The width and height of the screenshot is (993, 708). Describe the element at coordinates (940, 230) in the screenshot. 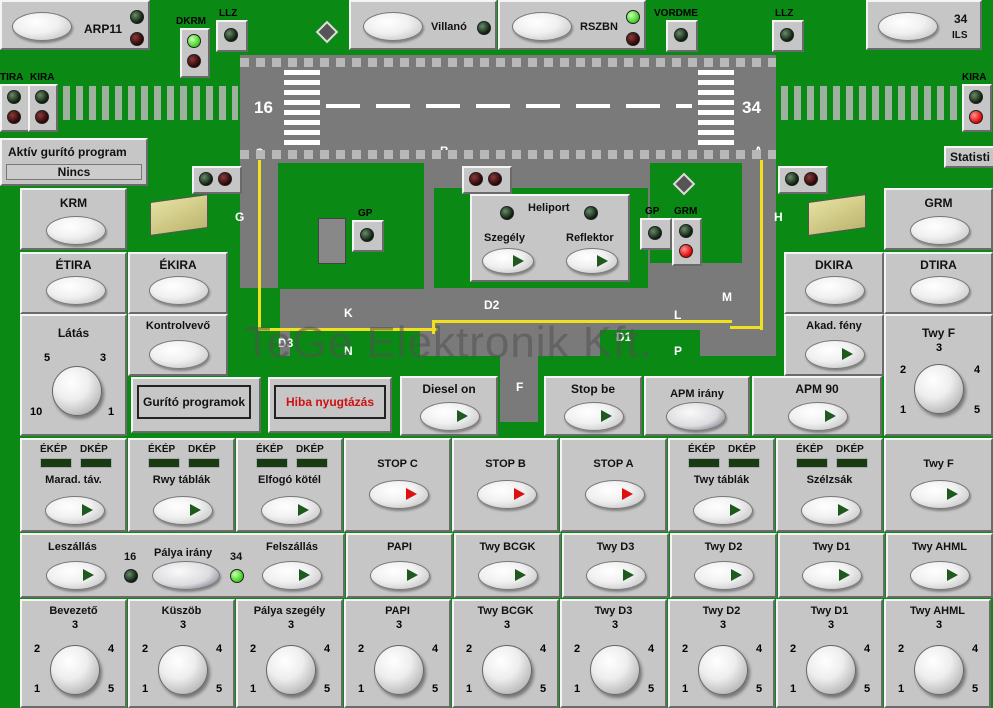

I see `grm-button` at that location.